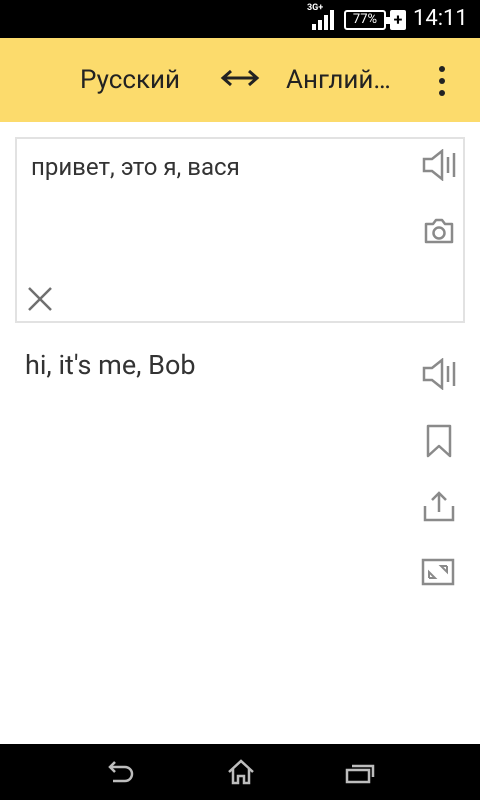  What do you see at coordinates (40, 299) in the screenshot?
I see `clear-icon` at bounding box center [40, 299].